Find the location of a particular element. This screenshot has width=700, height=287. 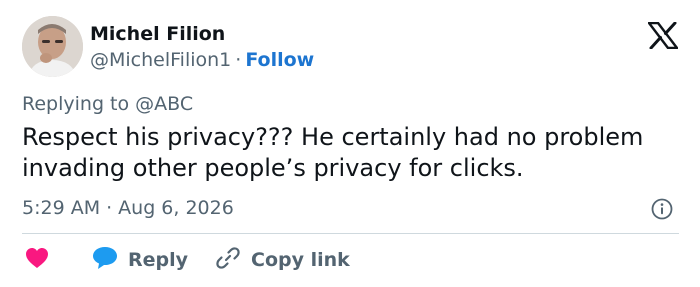

reply-button: Reply is located at coordinates (140, 260).